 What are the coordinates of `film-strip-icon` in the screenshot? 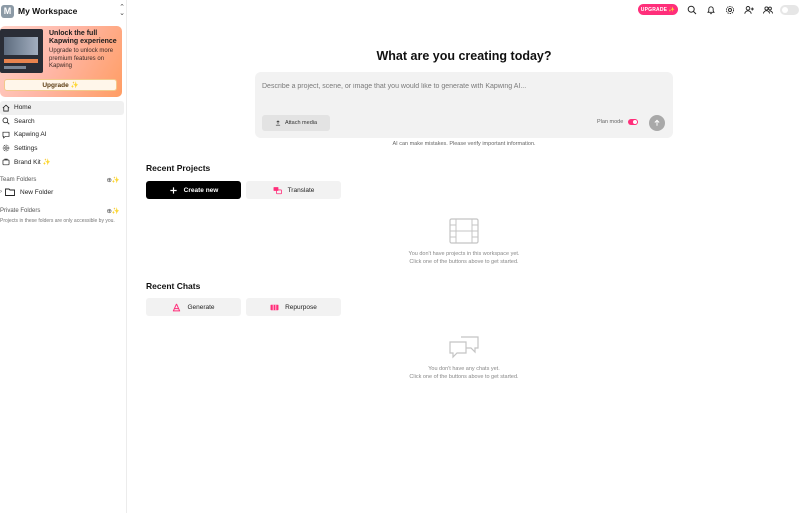 It's located at (464, 231).